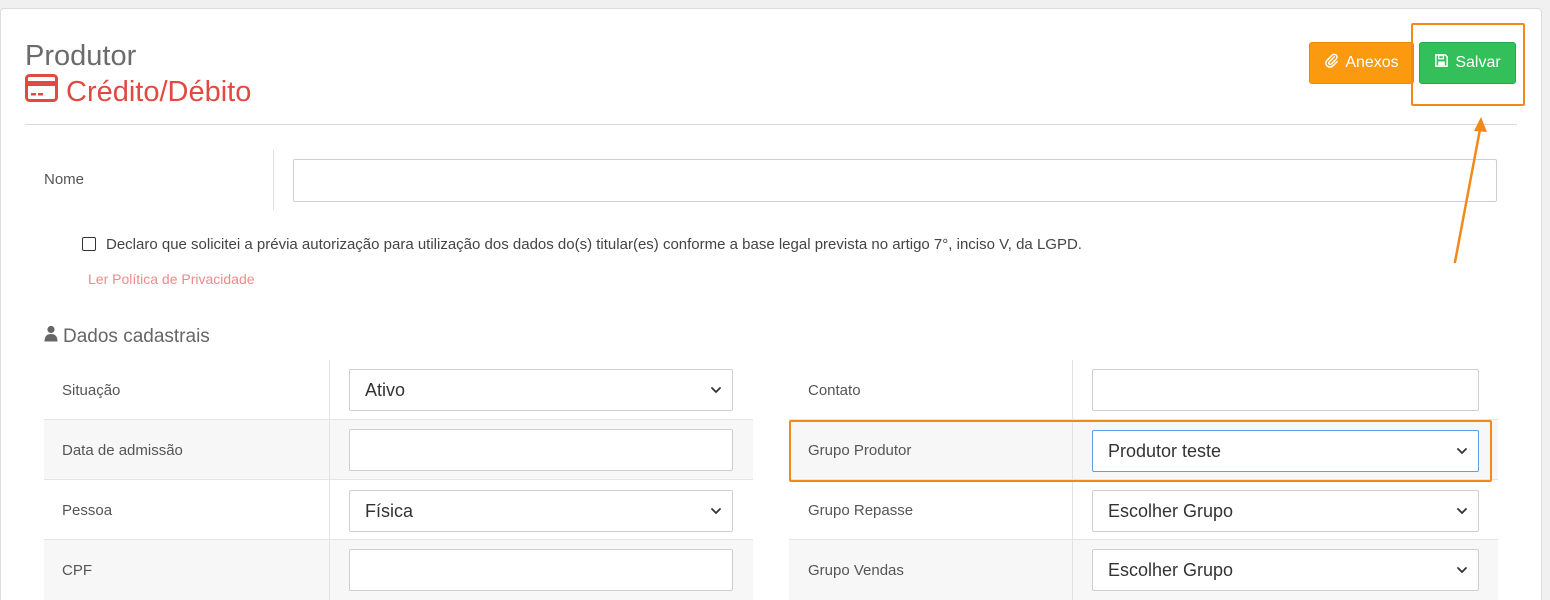 The width and height of the screenshot is (1550, 600). What do you see at coordinates (385, 389) in the screenshot?
I see `situacao-value: Ativo` at bounding box center [385, 389].